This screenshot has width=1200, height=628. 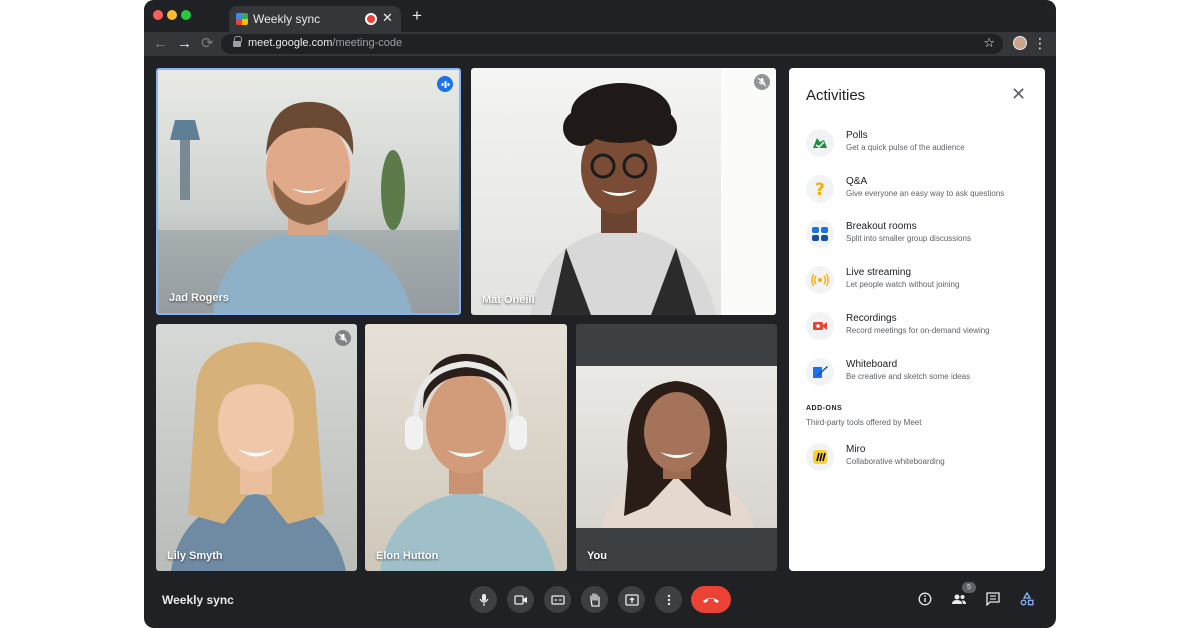 I want to click on info-icon, so click(x=925, y=599).